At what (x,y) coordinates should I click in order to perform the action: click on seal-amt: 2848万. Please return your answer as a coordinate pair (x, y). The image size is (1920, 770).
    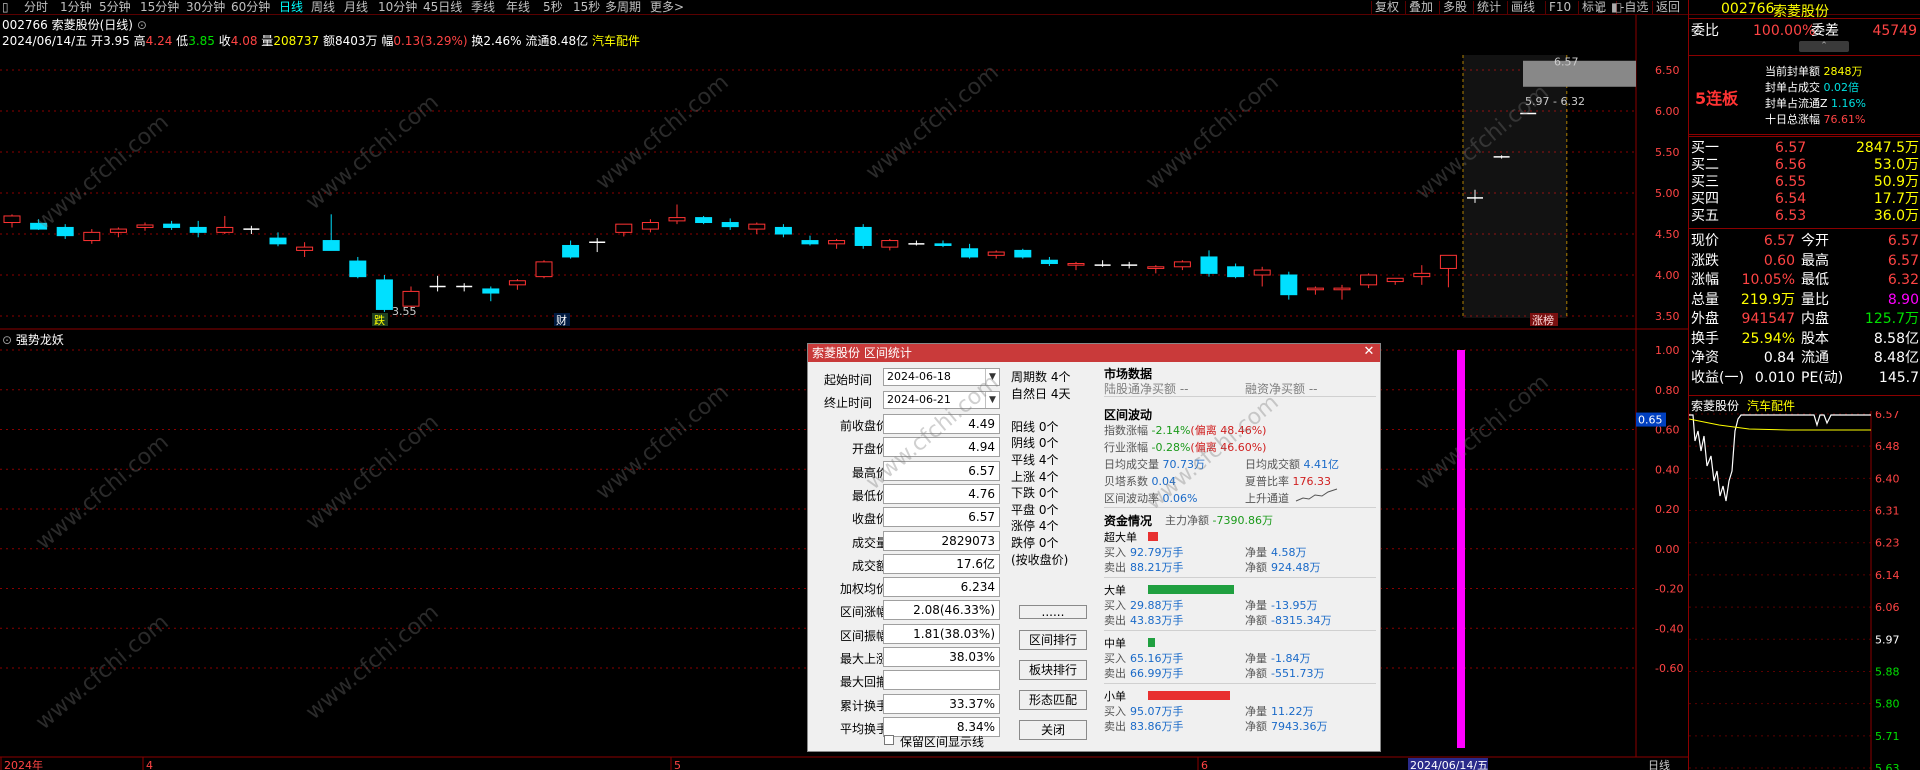
    Looking at the image, I should click on (1843, 71).